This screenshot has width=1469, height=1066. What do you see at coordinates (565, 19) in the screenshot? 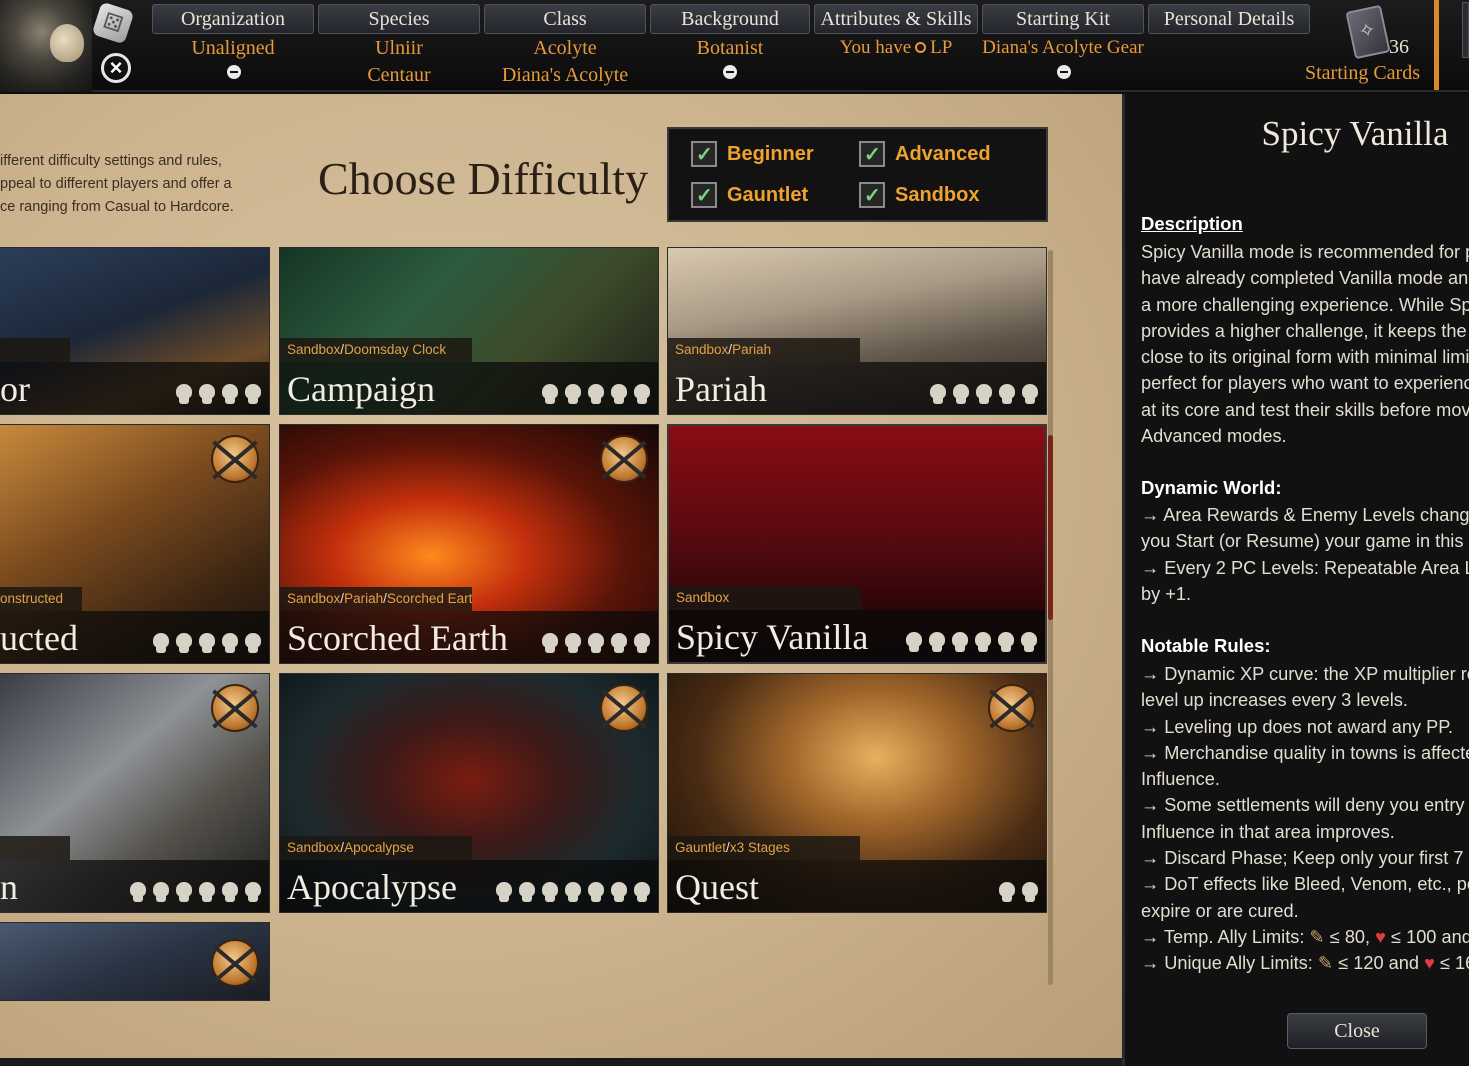
I see `tab-class: Class` at bounding box center [565, 19].